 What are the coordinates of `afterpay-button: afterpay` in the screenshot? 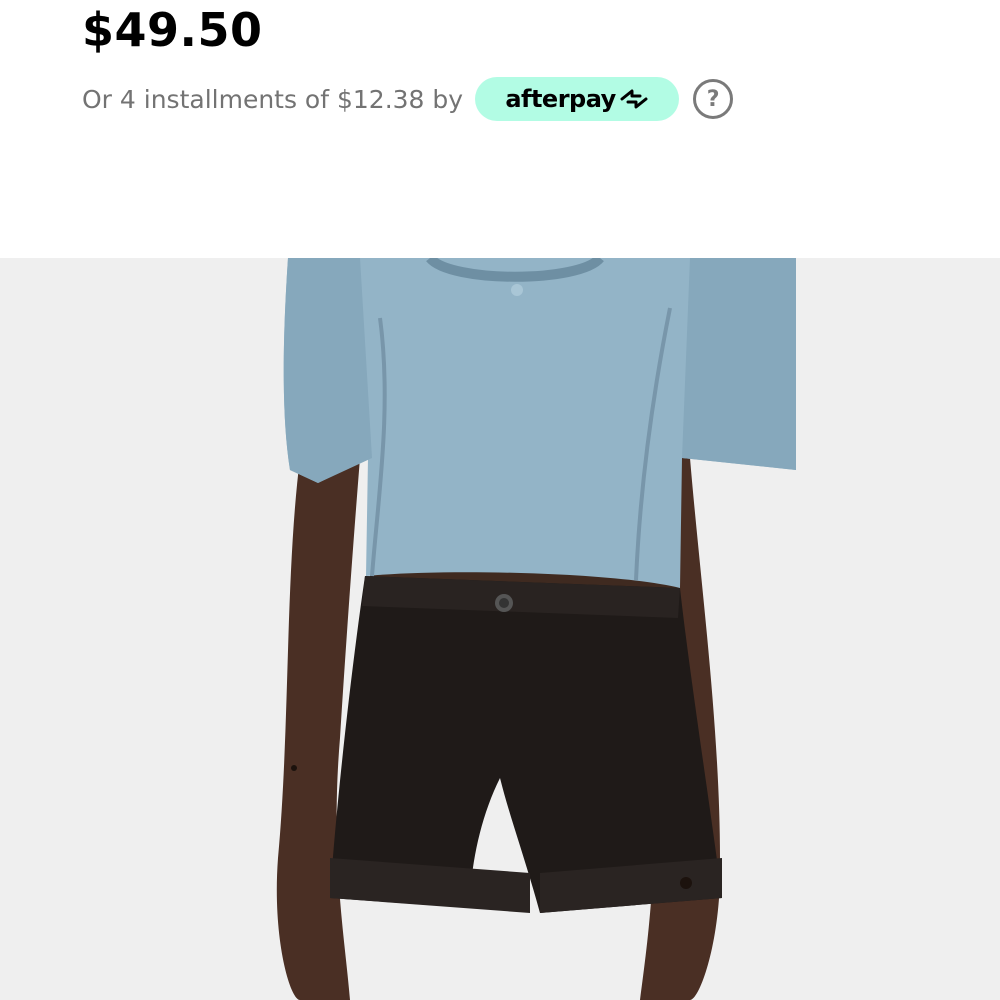 It's located at (577, 99).